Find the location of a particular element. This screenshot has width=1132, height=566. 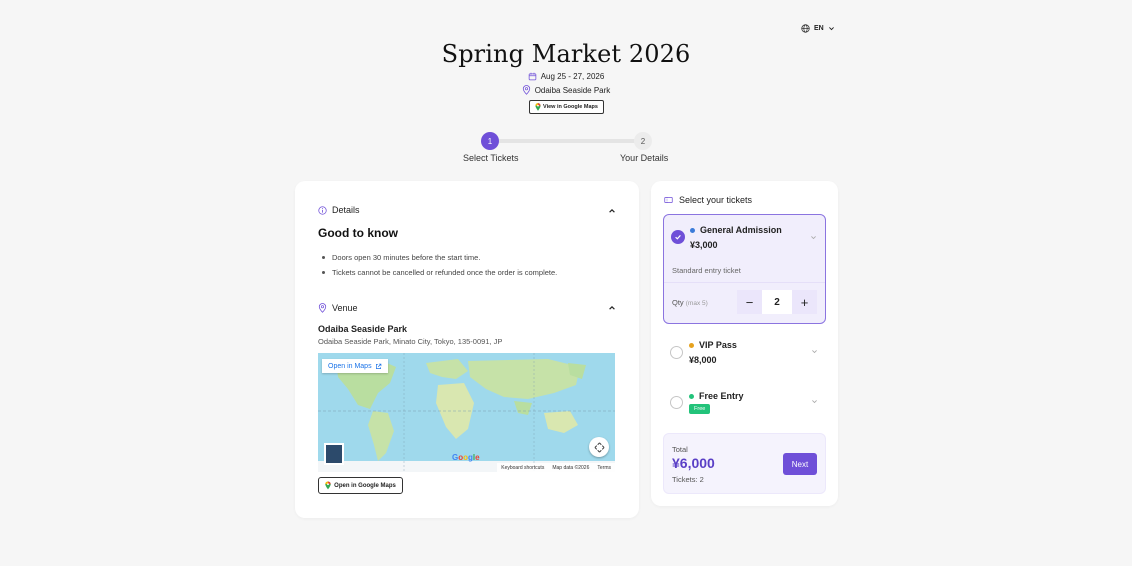

select-tickets-header: Select your tickets is located at coordinates (708, 200).